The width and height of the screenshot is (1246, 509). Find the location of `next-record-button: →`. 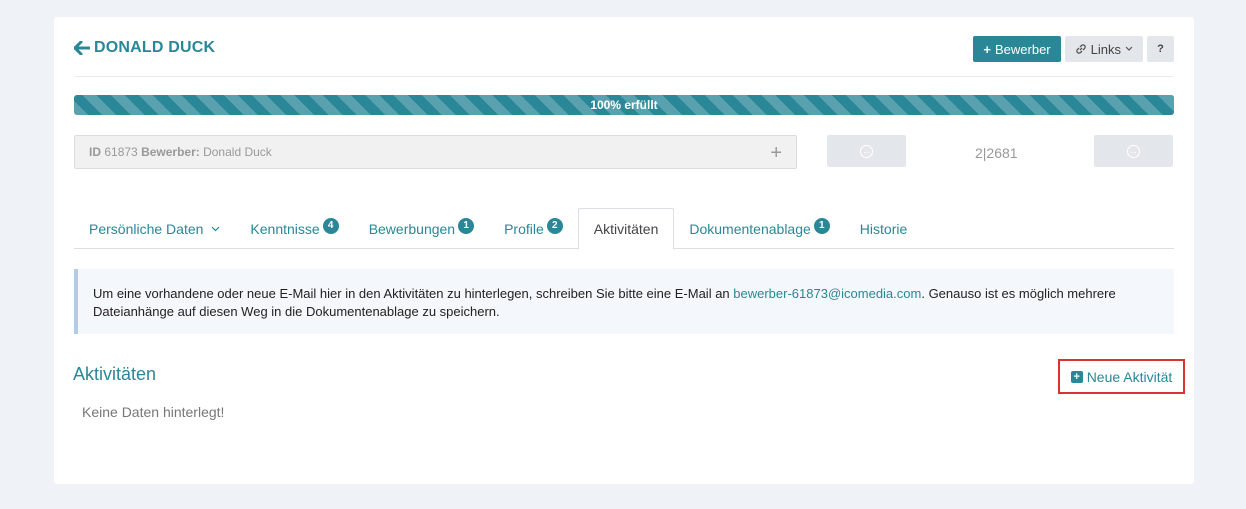

next-record-button: → is located at coordinates (1133, 151).